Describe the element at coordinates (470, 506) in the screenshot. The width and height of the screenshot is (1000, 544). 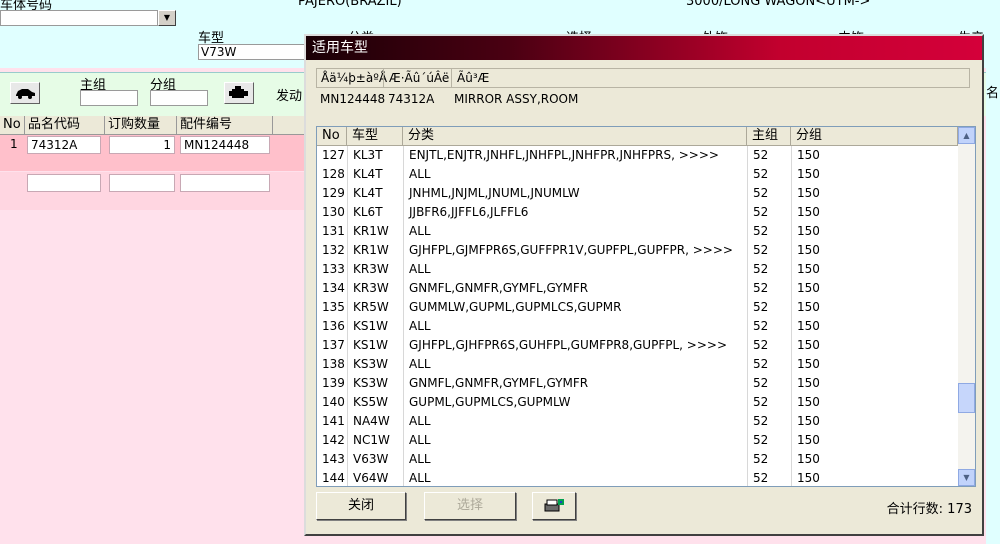
I see `select-button: 选择` at that location.